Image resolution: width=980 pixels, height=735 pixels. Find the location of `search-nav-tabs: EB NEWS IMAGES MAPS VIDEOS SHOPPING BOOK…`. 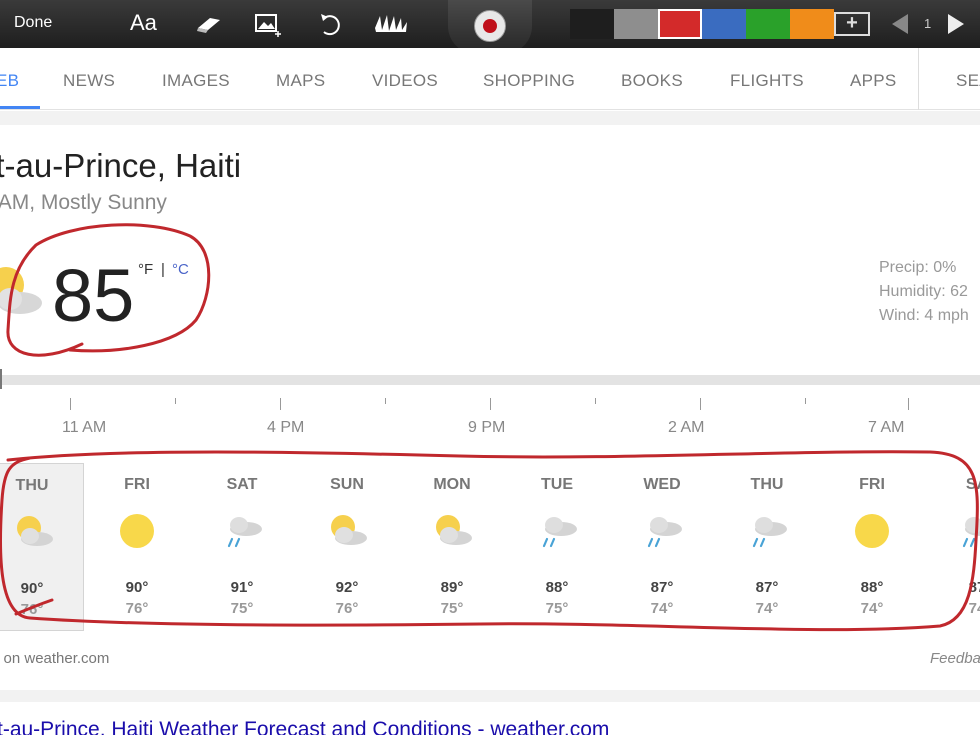

search-nav-tabs: EB NEWS IMAGES MAPS VIDEOS SHOPPING BOOK… is located at coordinates (490, 79).